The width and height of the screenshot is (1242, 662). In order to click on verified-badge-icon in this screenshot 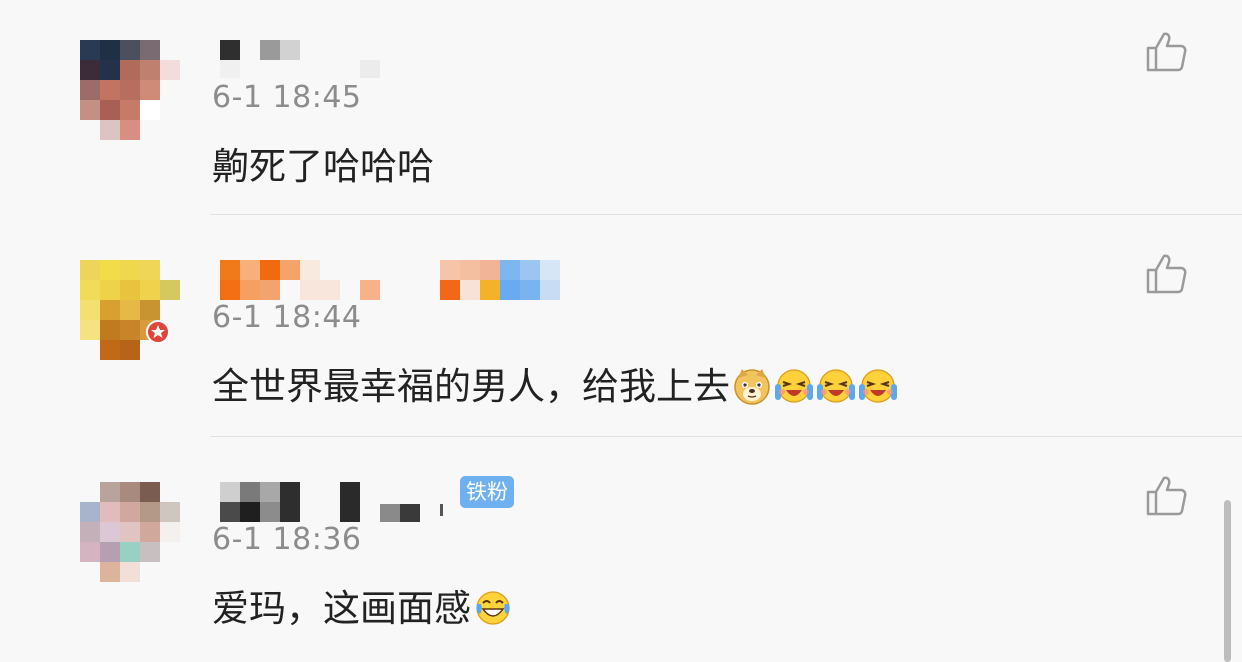, I will do `click(158, 332)`.